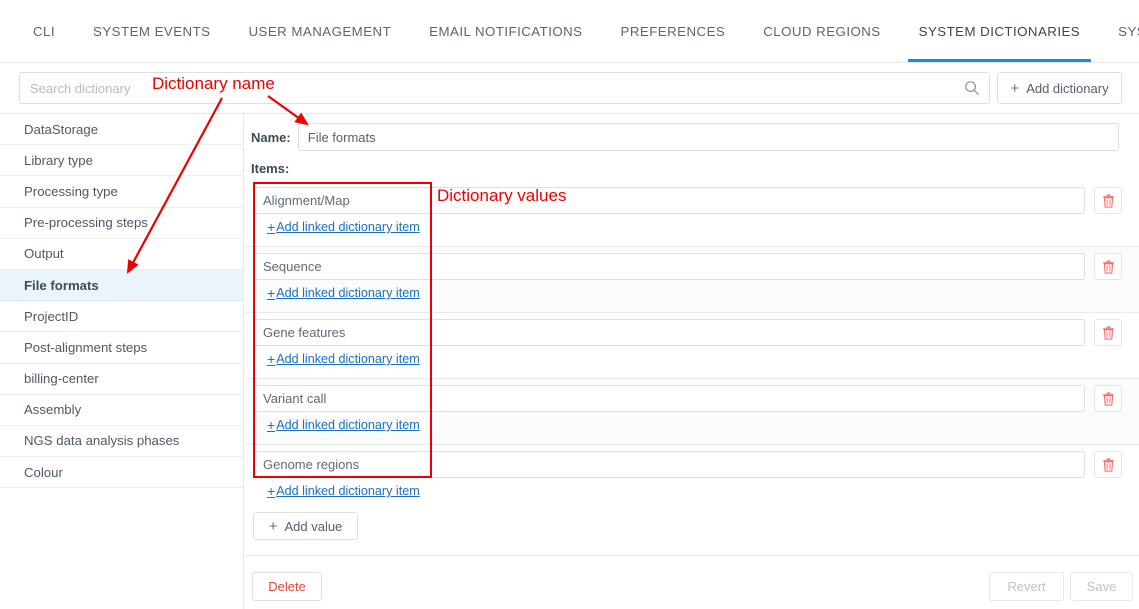 Image resolution: width=1139 pixels, height=609 pixels. I want to click on tab-email-notifications: EMAIL NOTIFICATIONS, so click(505, 31).